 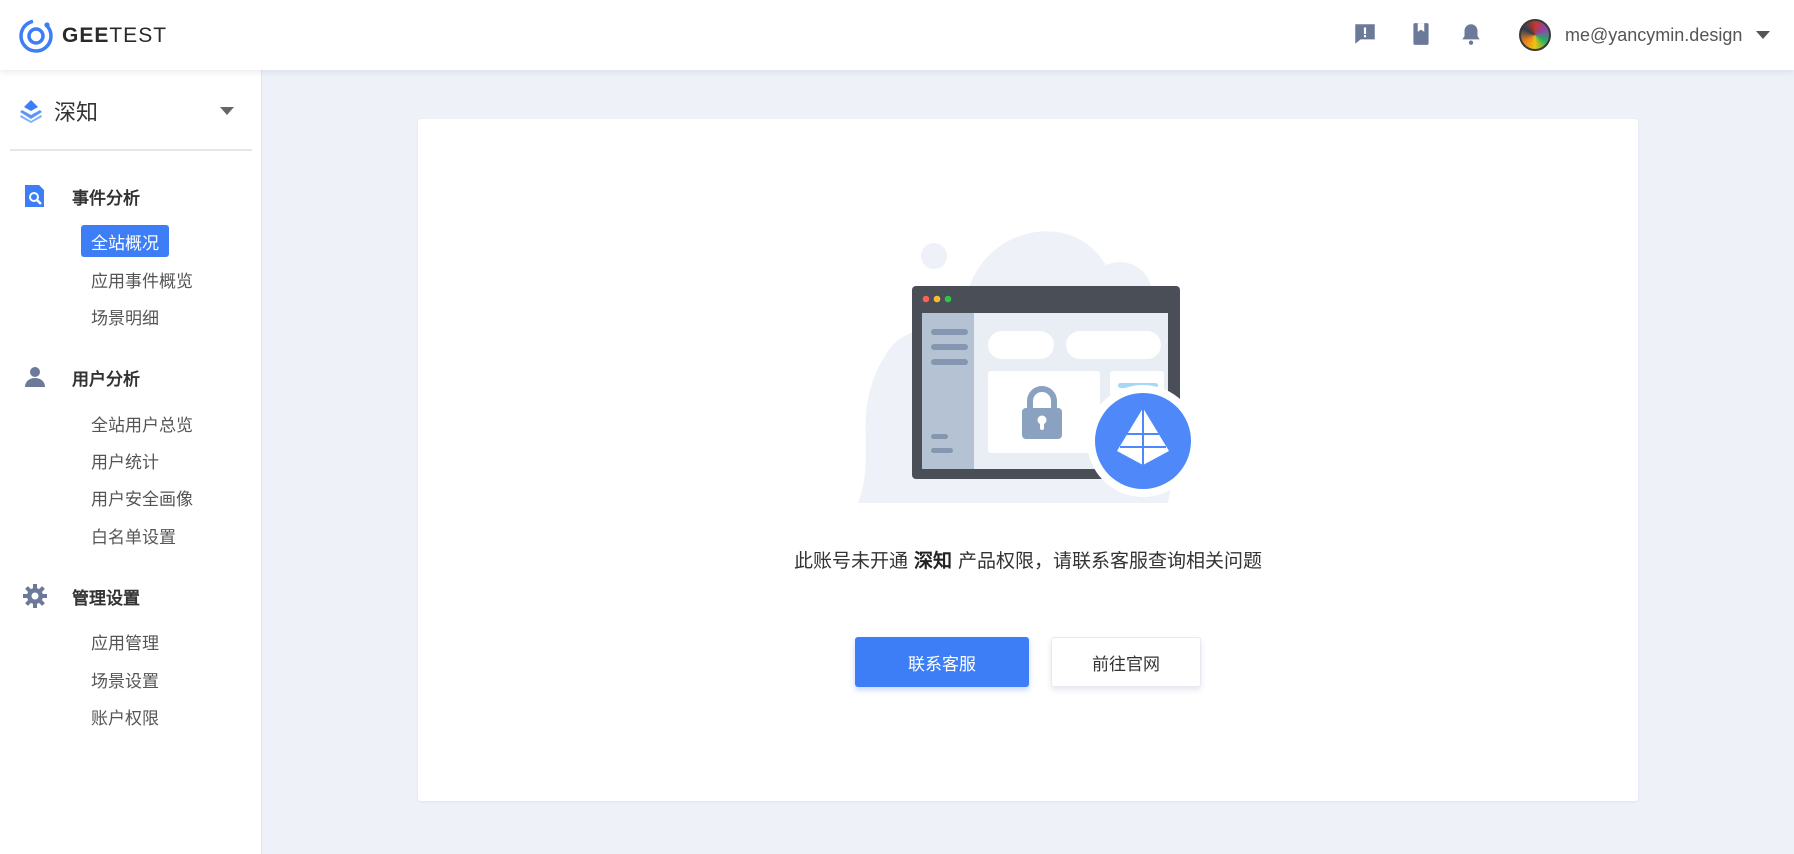 I want to click on nav-item-scene-detail: 场景明细, so click(x=125, y=316).